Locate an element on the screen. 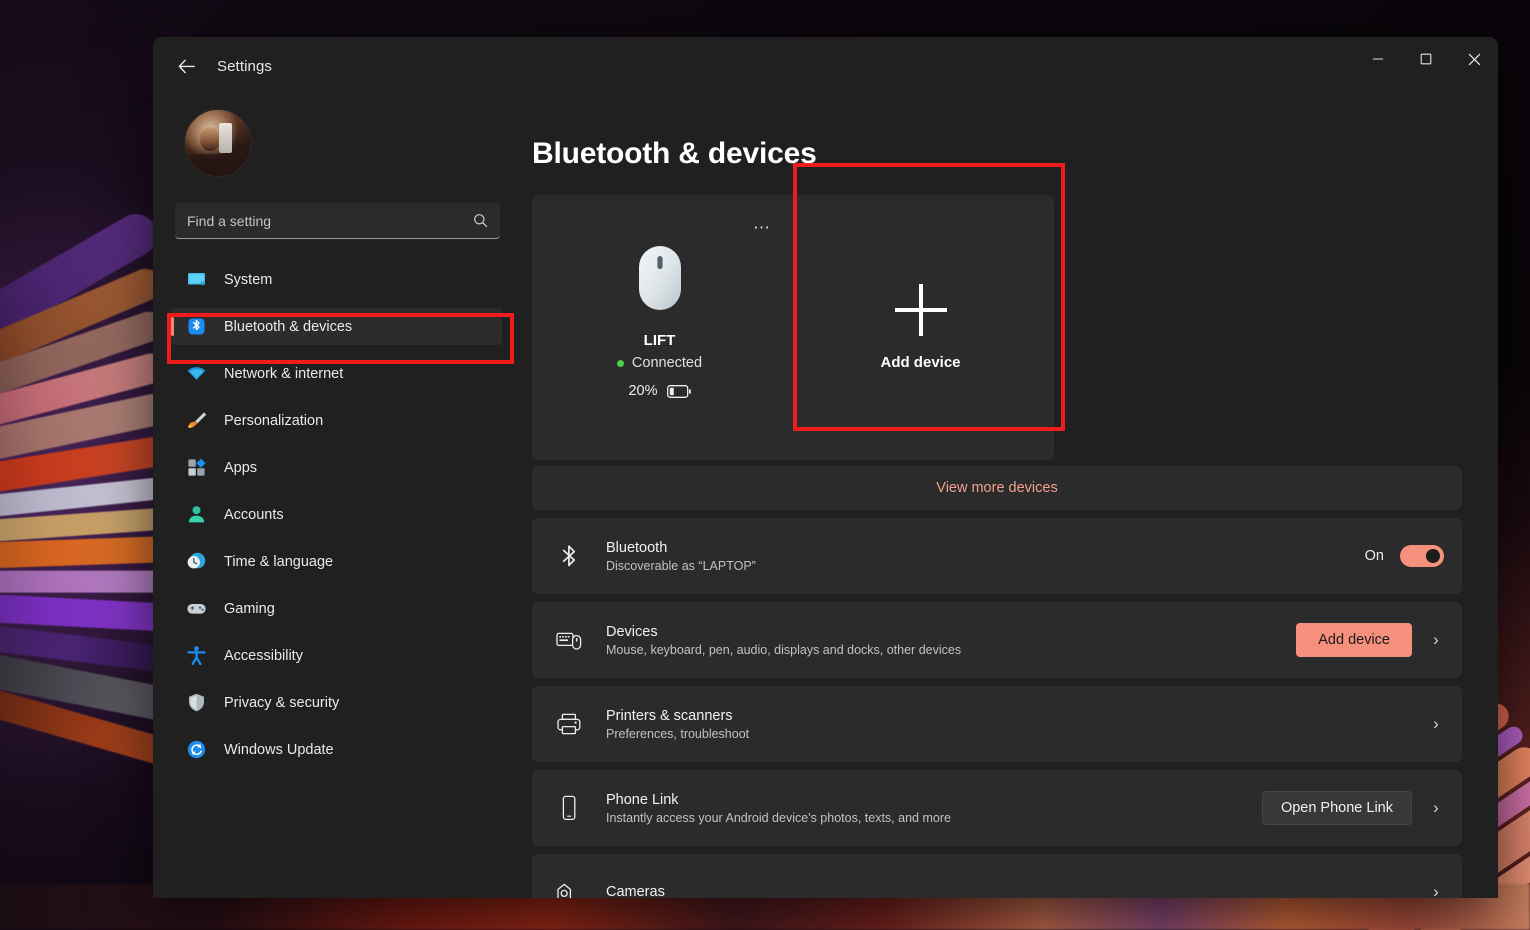 The image size is (1530, 930). sidebar-item-label: Personalization is located at coordinates (274, 420).